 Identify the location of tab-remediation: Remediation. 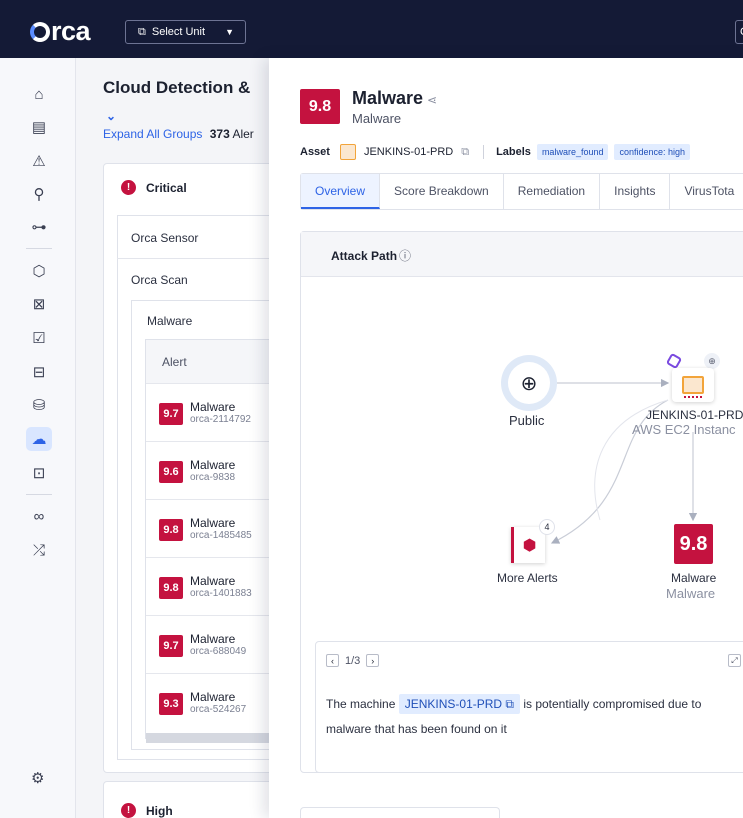
(552, 191).